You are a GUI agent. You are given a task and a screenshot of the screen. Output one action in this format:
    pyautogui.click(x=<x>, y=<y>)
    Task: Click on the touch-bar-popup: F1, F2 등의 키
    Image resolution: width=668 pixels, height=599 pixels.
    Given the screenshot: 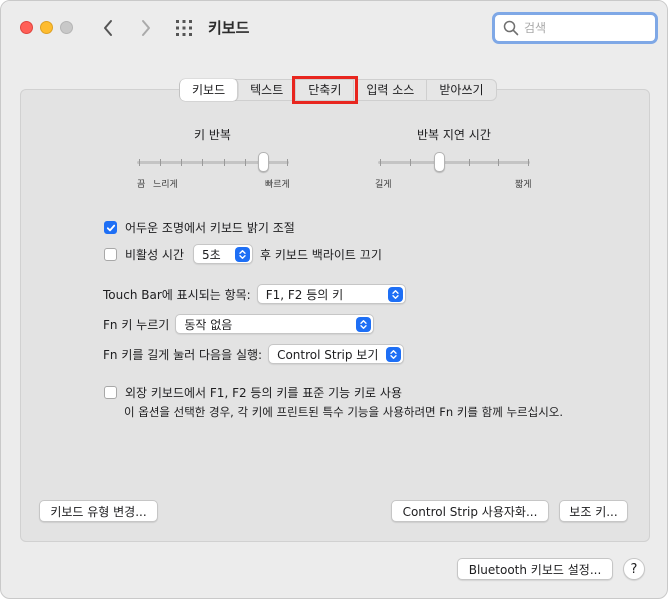 What is the action you would take?
    pyautogui.click(x=331, y=294)
    